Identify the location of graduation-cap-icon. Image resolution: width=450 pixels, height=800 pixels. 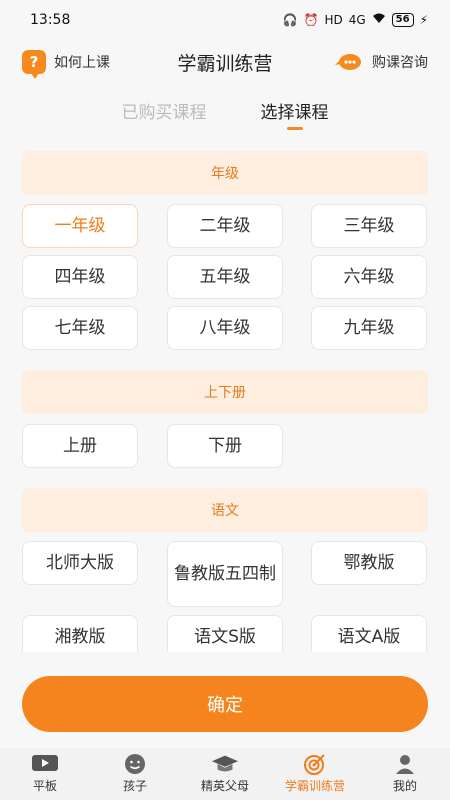
(225, 764).